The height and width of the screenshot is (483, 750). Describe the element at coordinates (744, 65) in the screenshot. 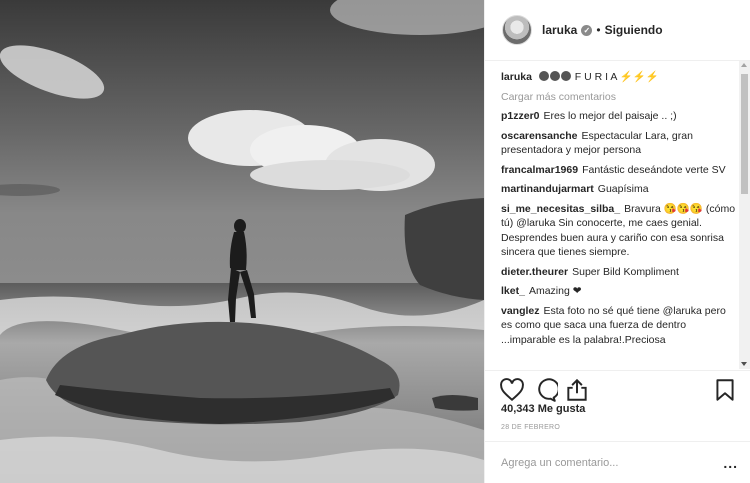

I see `scroll-up-arrow-icon` at that location.